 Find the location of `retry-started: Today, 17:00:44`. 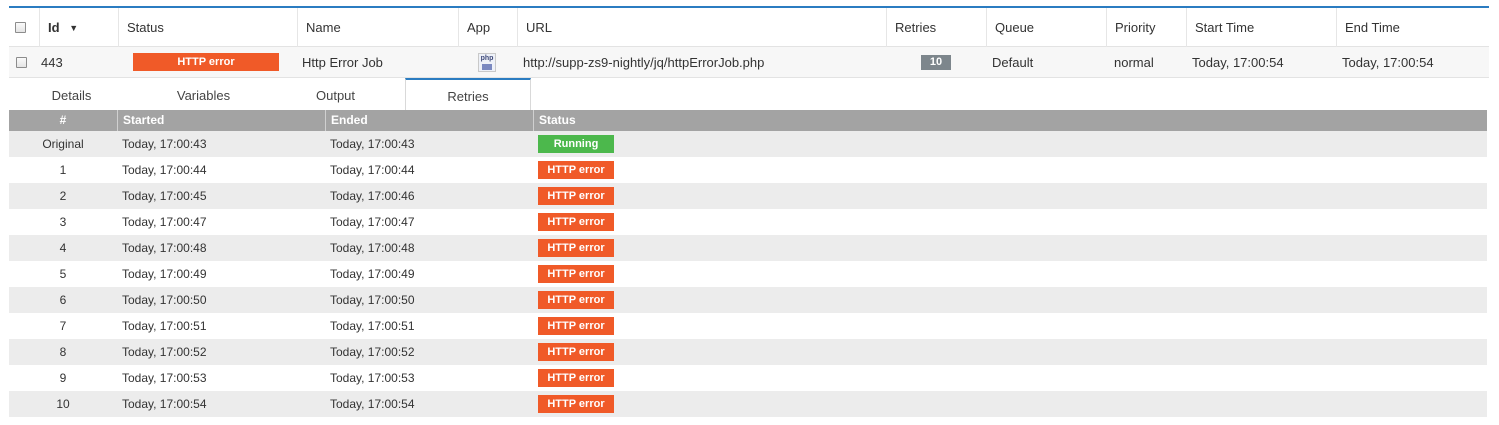

retry-started: Today, 17:00:44 is located at coordinates (164, 170).